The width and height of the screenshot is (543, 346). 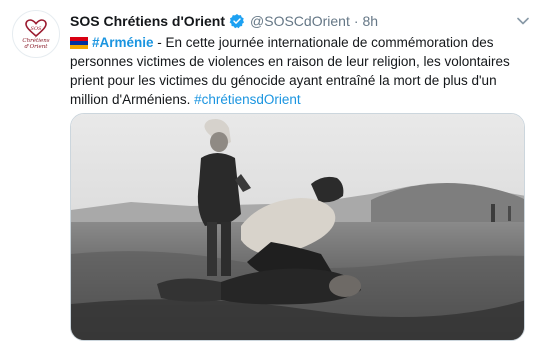 I want to click on hashtag-chretiensdorient-link: #chrétiensdOrient, so click(x=247, y=99).